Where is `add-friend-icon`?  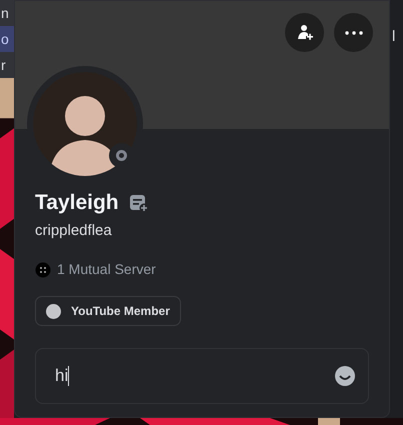
add-friend-icon is located at coordinates (305, 33).